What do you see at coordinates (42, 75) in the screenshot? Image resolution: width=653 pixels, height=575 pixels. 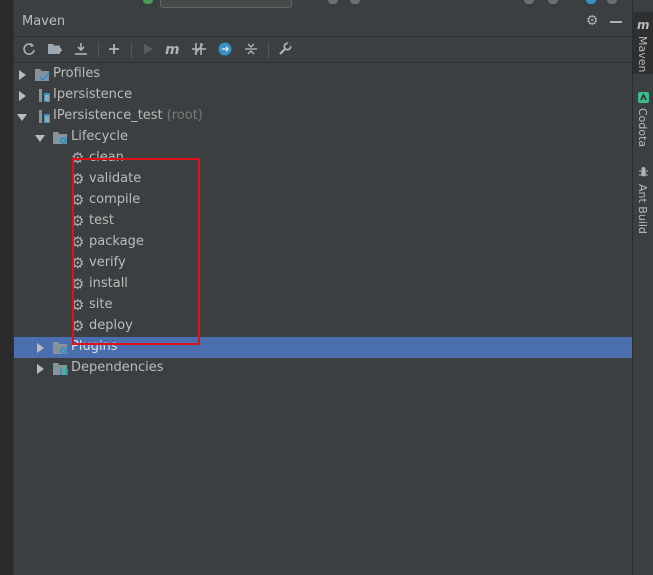 I see `profiles-folder-icon` at bounding box center [42, 75].